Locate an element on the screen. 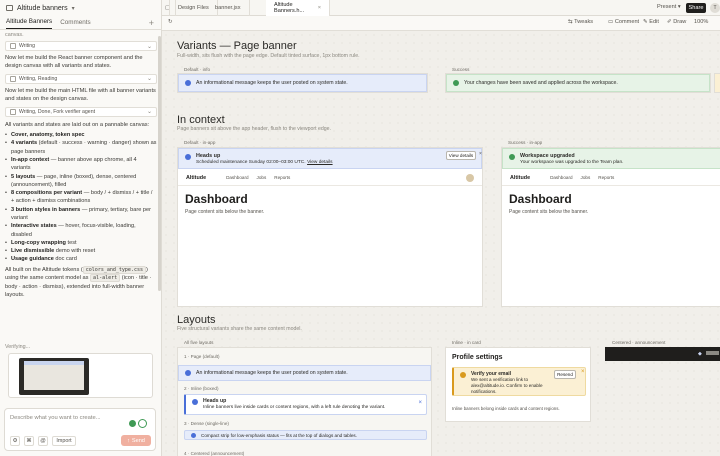  avatar is located at coordinates (470, 178).